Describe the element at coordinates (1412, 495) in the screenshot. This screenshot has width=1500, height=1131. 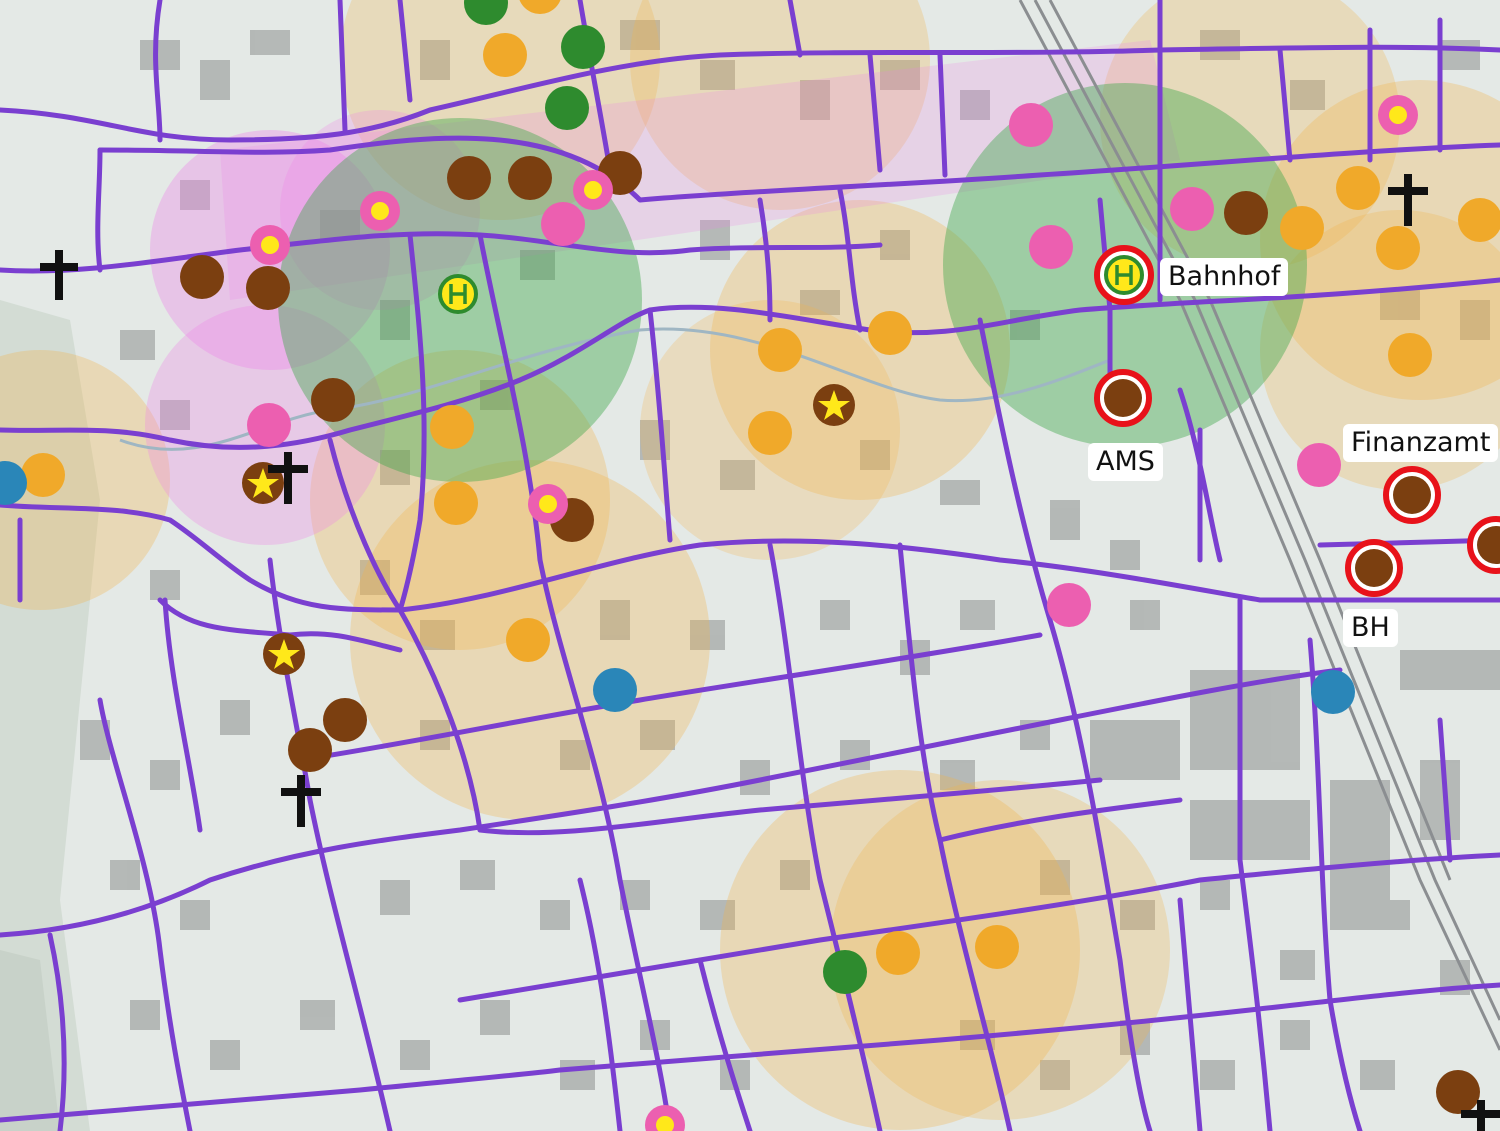
I see `poi-highlight-finanzamt` at that location.